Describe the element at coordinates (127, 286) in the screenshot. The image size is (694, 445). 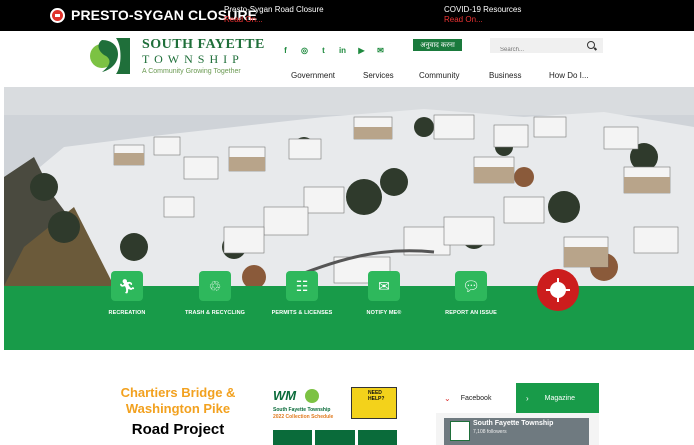
I see `runner-icon: 🏃︎` at that location.